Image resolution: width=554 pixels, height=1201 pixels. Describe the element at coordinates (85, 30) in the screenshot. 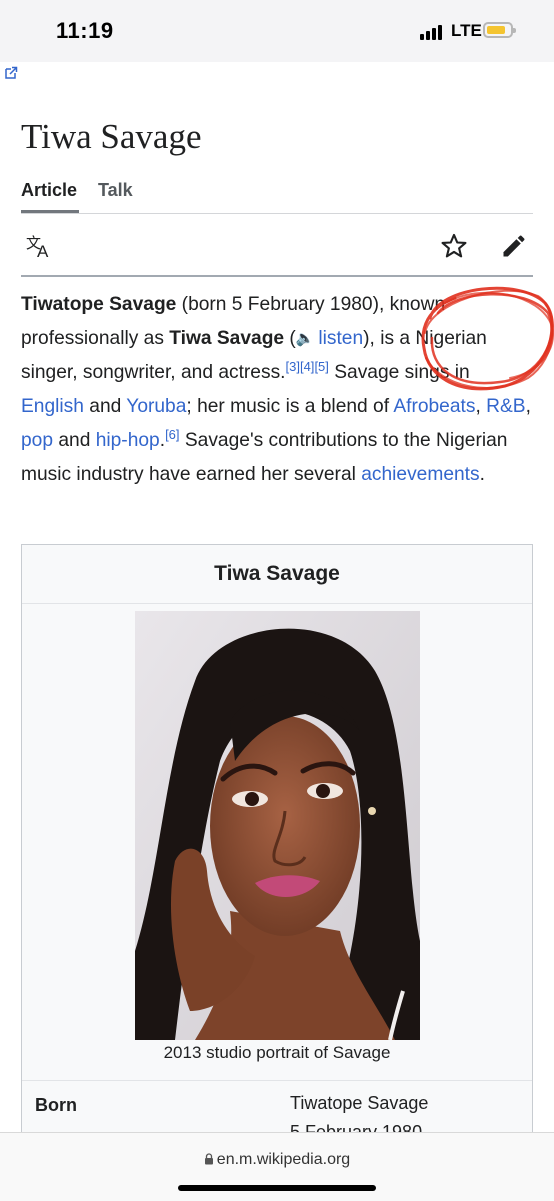

I see `status-time: 11:19` at that location.